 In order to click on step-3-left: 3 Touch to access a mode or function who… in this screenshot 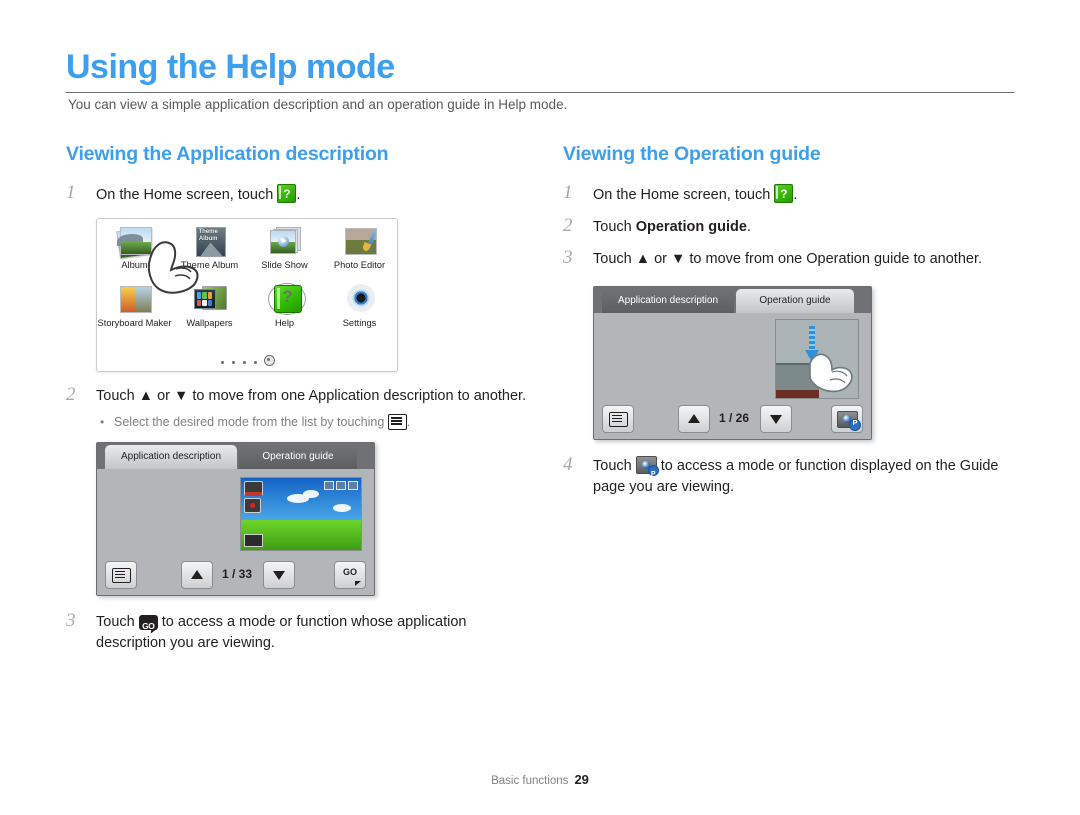, I will do `click(301, 632)`.